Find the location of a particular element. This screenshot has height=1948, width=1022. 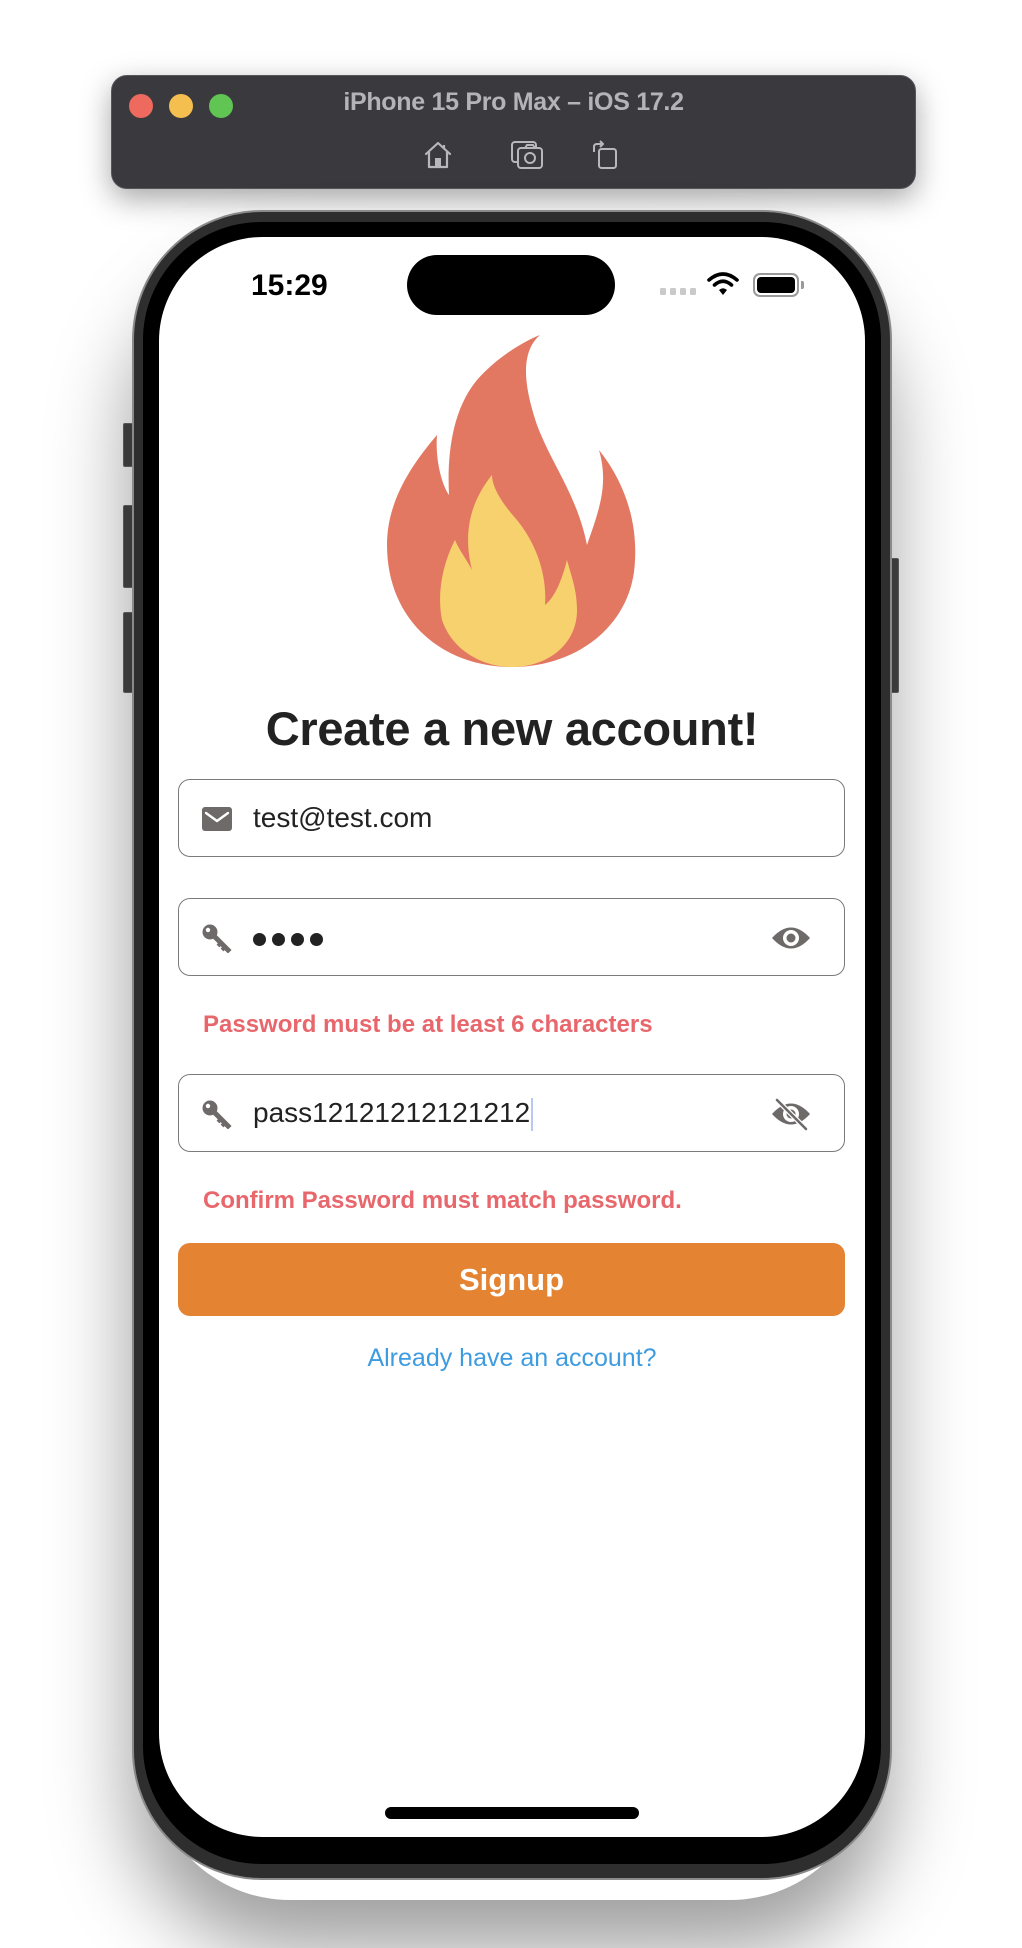

home-button is located at coordinates (438, 155).